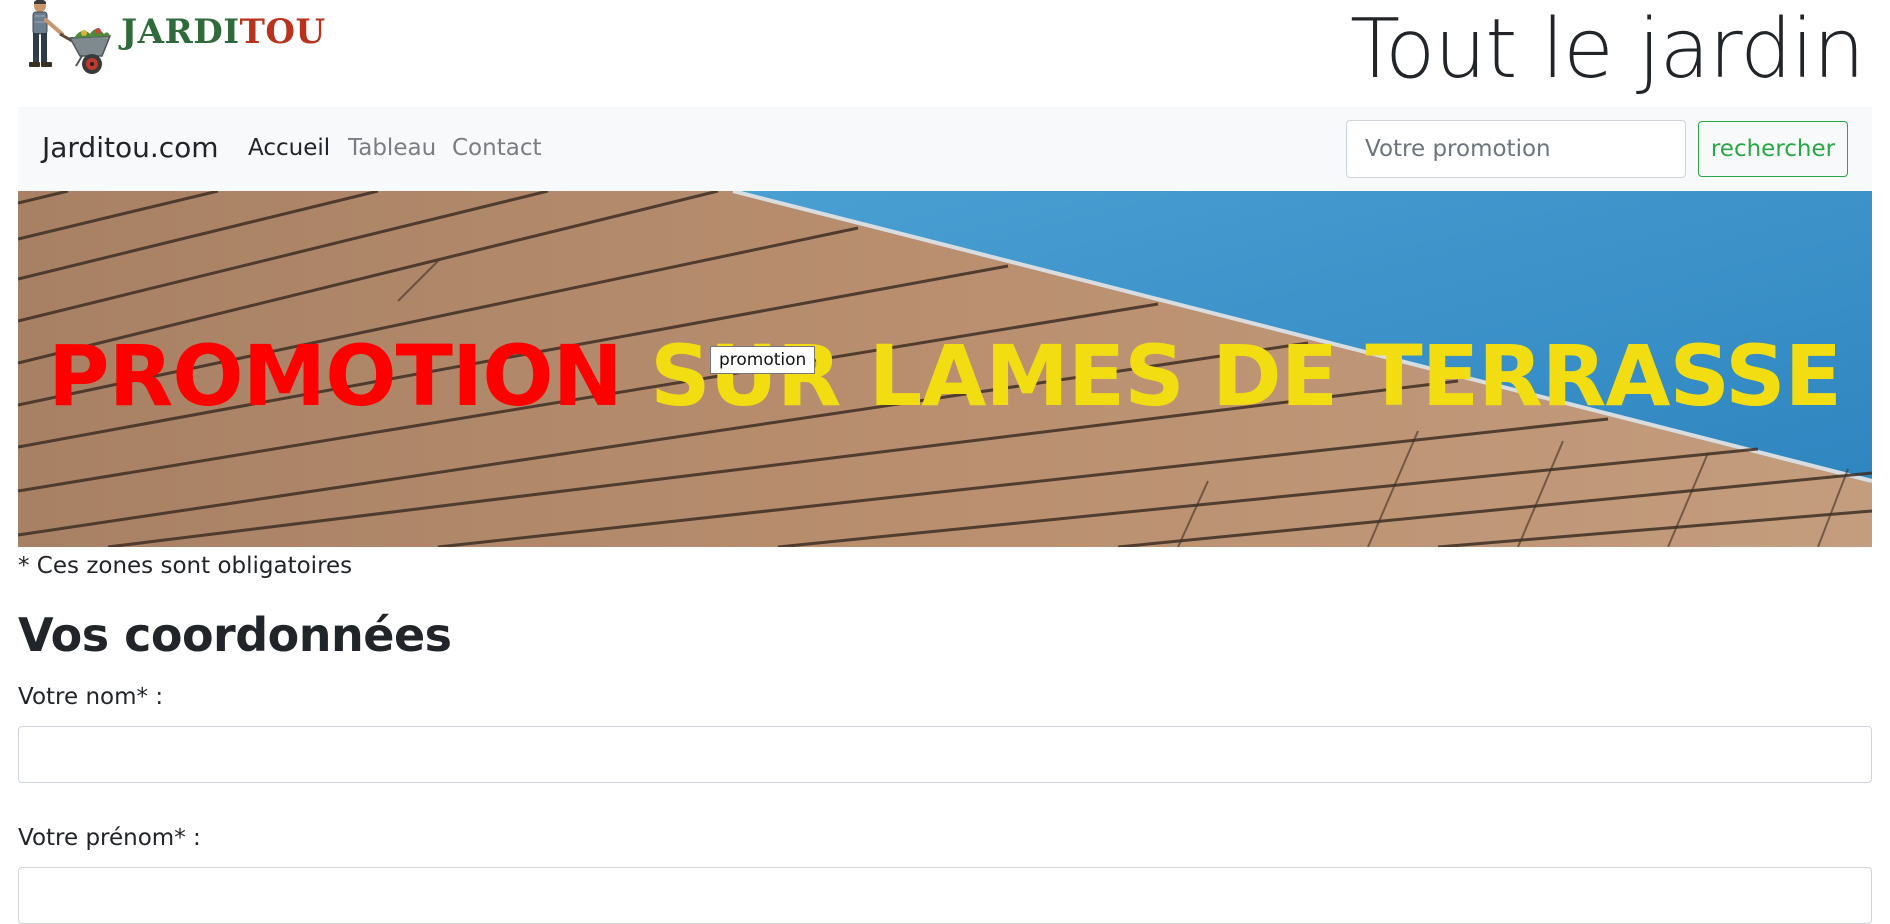 The image size is (1890, 924). I want to click on required-fields-note: * Ces zones sont obligatoires, so click(185, 566).